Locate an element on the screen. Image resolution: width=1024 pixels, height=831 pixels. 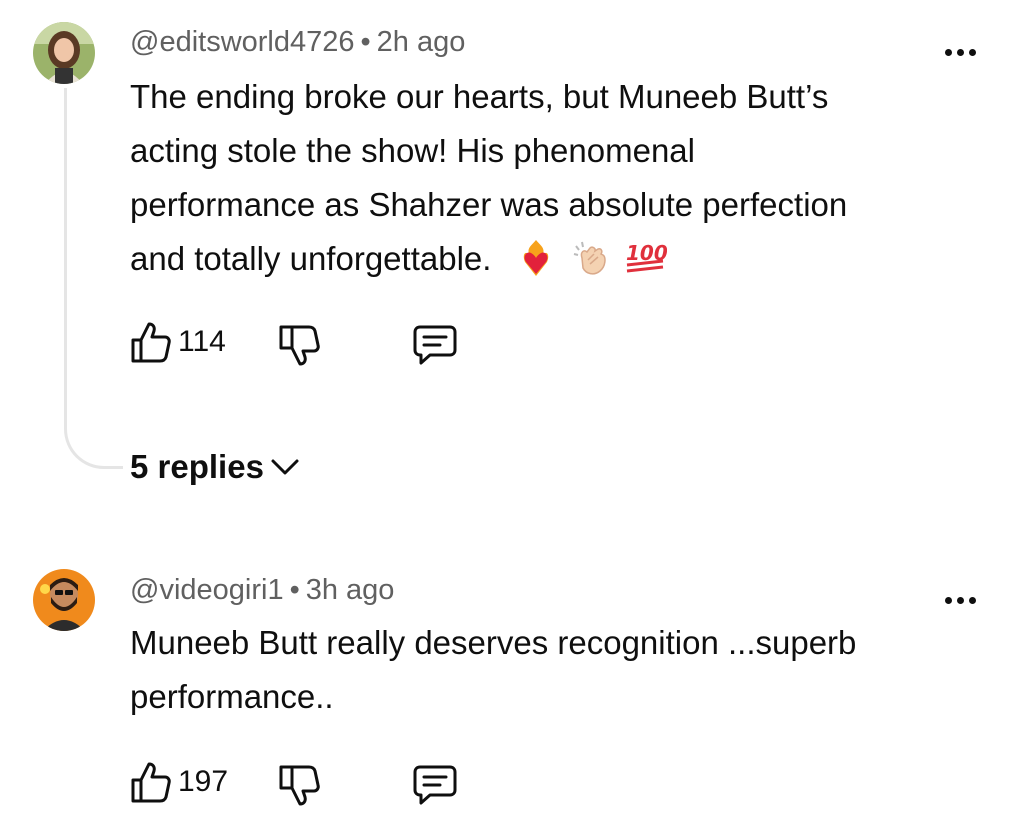
comment-author: @editsworld4726 is located at coordinates (242, 42).